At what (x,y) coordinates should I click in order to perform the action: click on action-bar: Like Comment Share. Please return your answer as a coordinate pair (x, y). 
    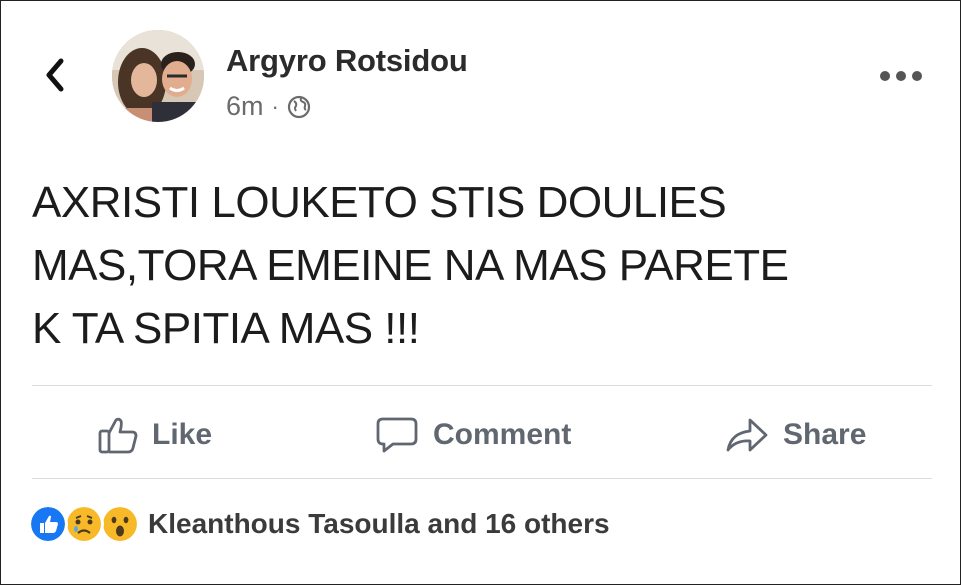
    Looking at the image, I should click on (482, 435).